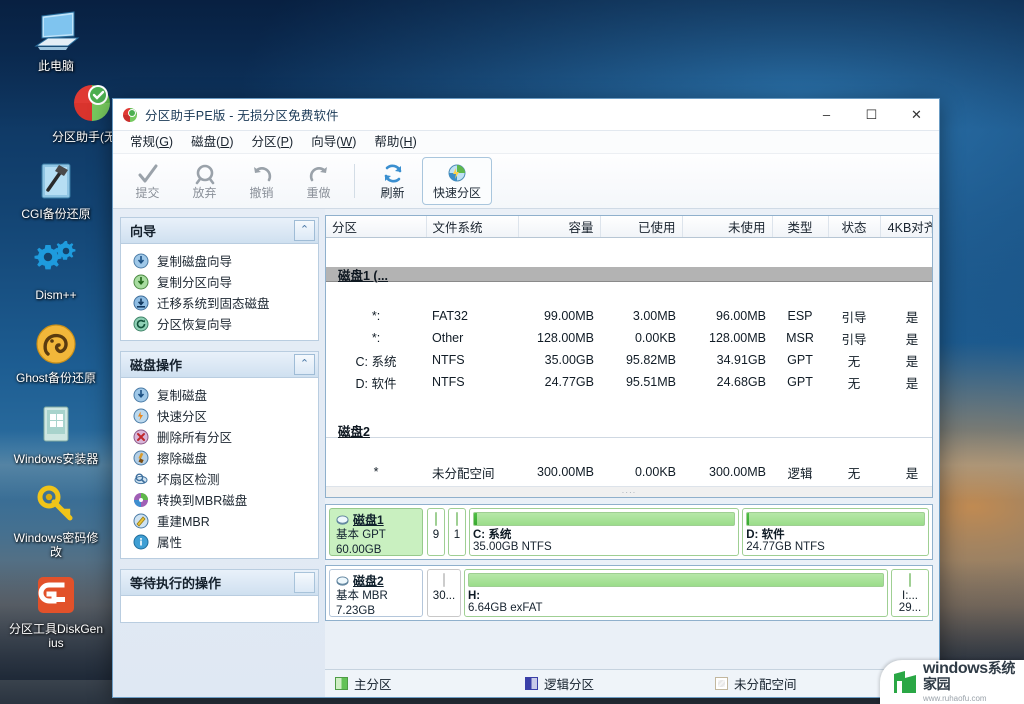 The image size is (1024, 704). I want to click on col-4kb-aligned: 4KB对齐, so click(906, 227).